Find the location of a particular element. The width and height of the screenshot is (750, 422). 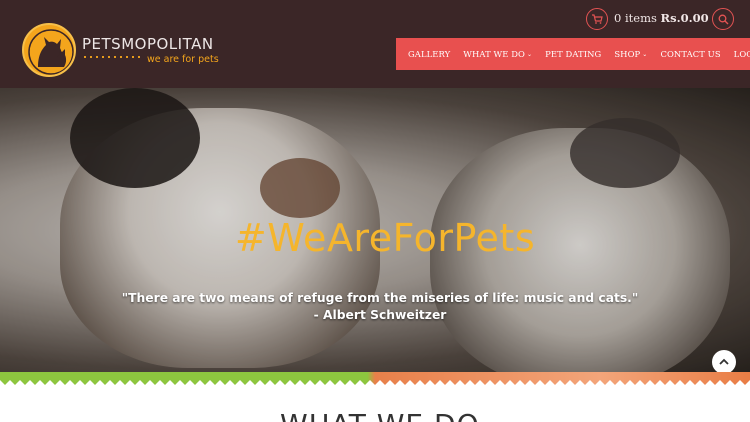

hero-quote-author: - Albert Schweitzer is located at coordinates (380, 315).